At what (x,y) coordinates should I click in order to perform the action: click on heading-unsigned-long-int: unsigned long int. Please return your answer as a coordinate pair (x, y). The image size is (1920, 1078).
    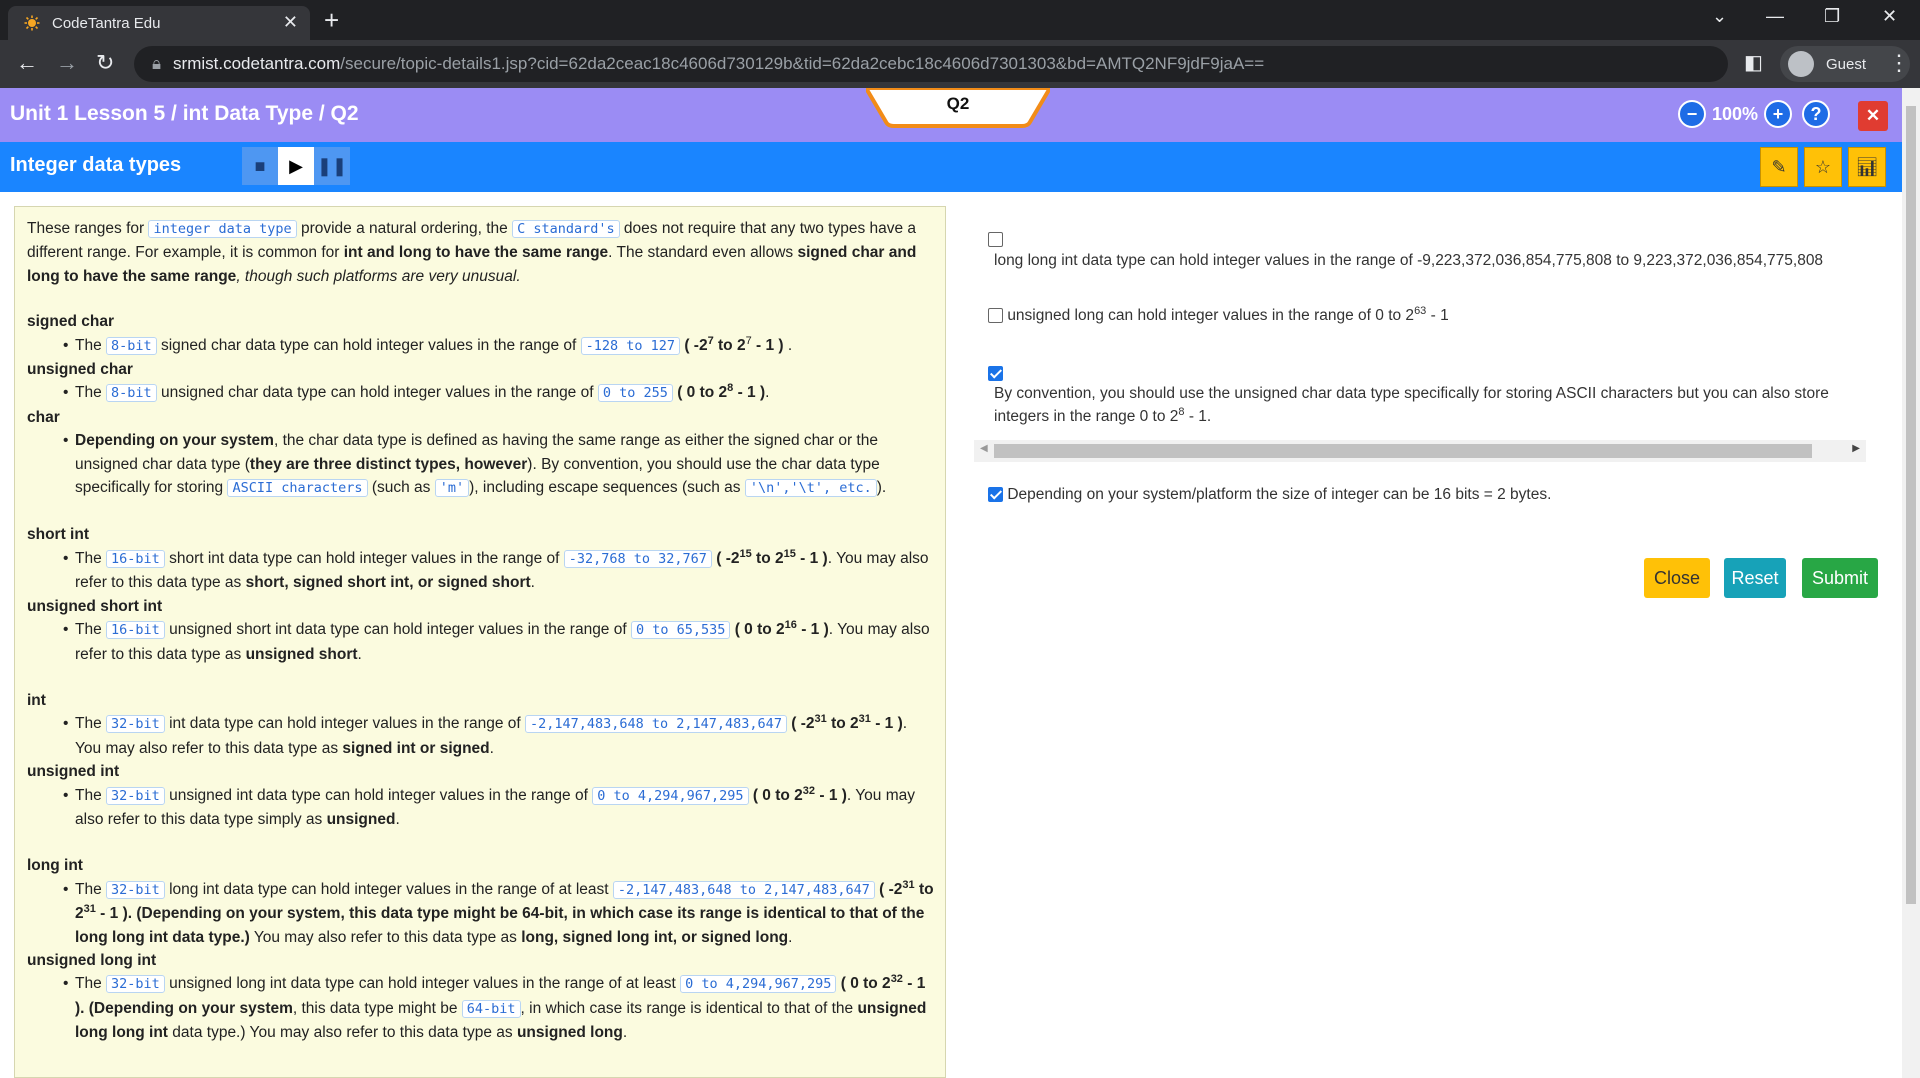
    Looking at the image, I should click on (92, 960).